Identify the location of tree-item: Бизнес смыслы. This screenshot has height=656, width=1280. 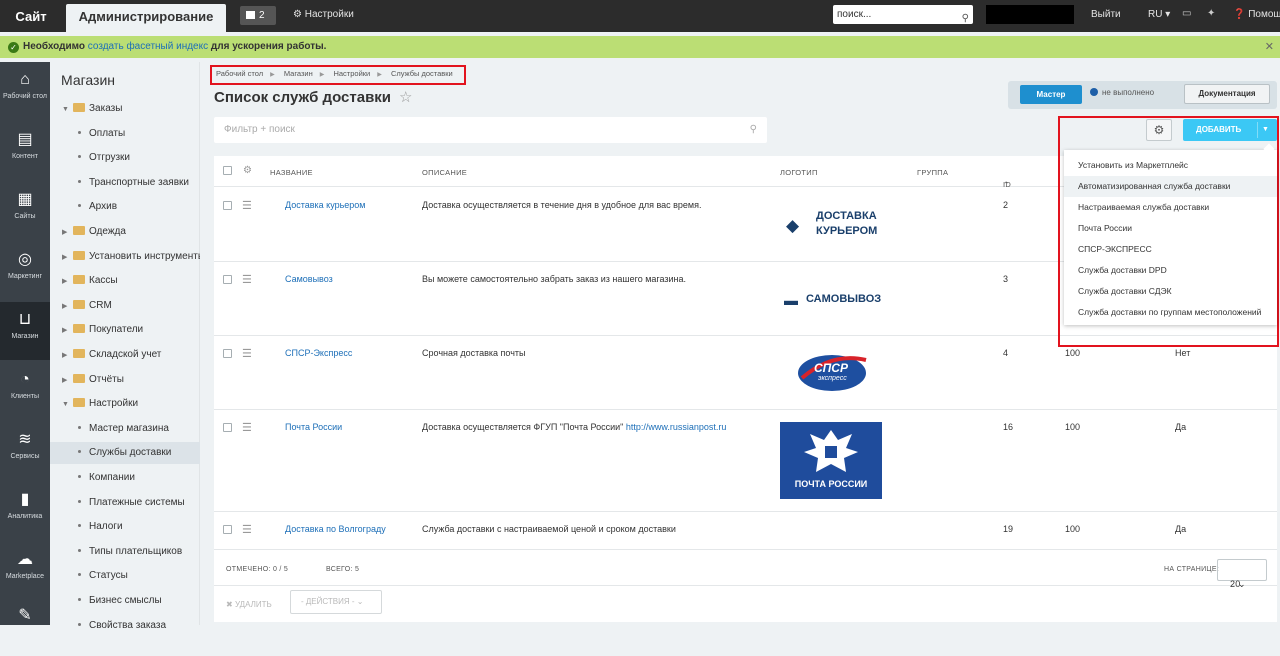
(125, 601).